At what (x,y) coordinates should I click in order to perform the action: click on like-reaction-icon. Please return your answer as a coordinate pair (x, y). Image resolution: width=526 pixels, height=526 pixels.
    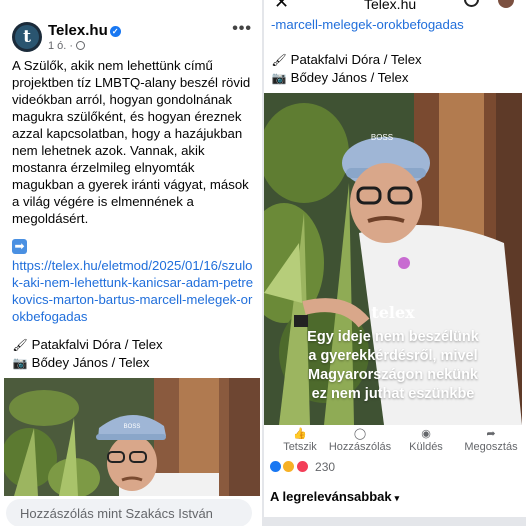
    Looking at the image, I should click on (275, 466).